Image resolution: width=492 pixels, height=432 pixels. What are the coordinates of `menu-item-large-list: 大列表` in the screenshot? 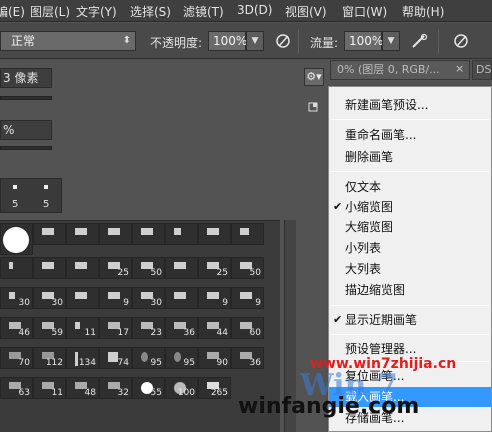 It's located at (410, 269).